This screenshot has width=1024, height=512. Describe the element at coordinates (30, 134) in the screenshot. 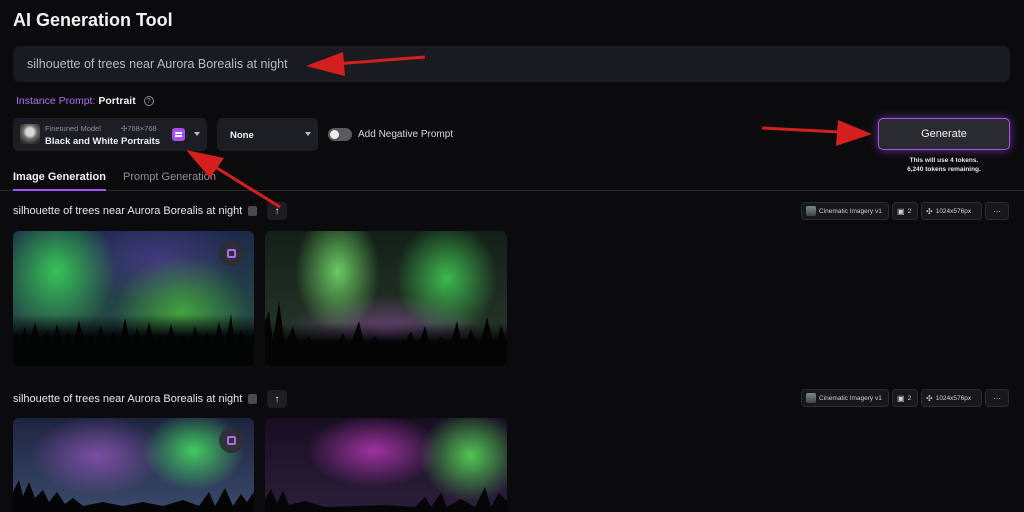

I see `model-thumbnail` at that location.